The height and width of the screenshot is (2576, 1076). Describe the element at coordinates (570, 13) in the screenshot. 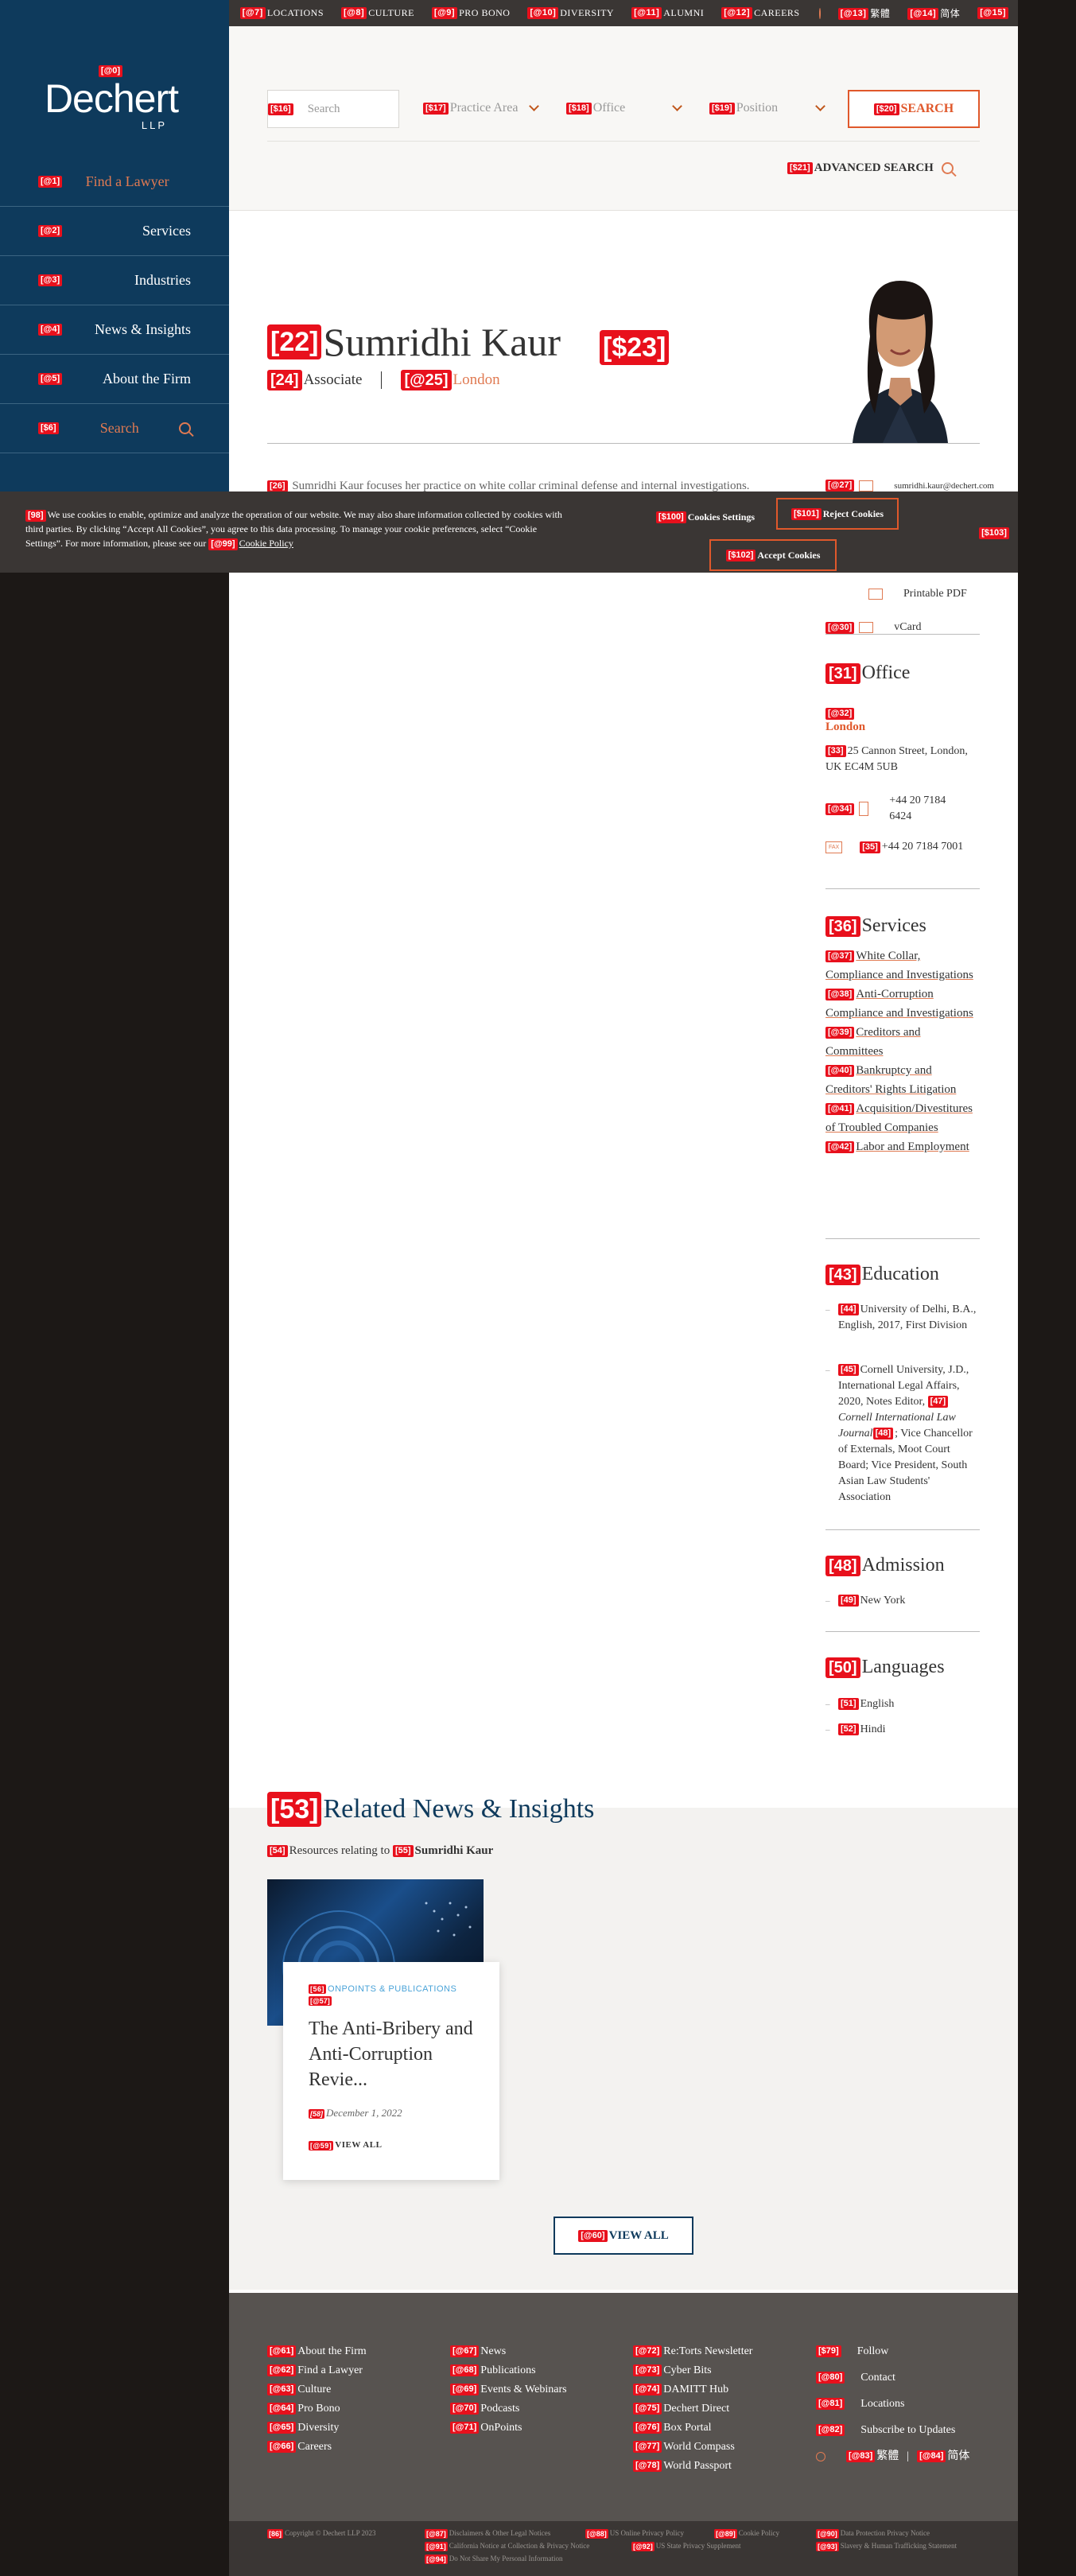

I see `topbar-link-diversity: [@10] DIVERSITY` at that location.